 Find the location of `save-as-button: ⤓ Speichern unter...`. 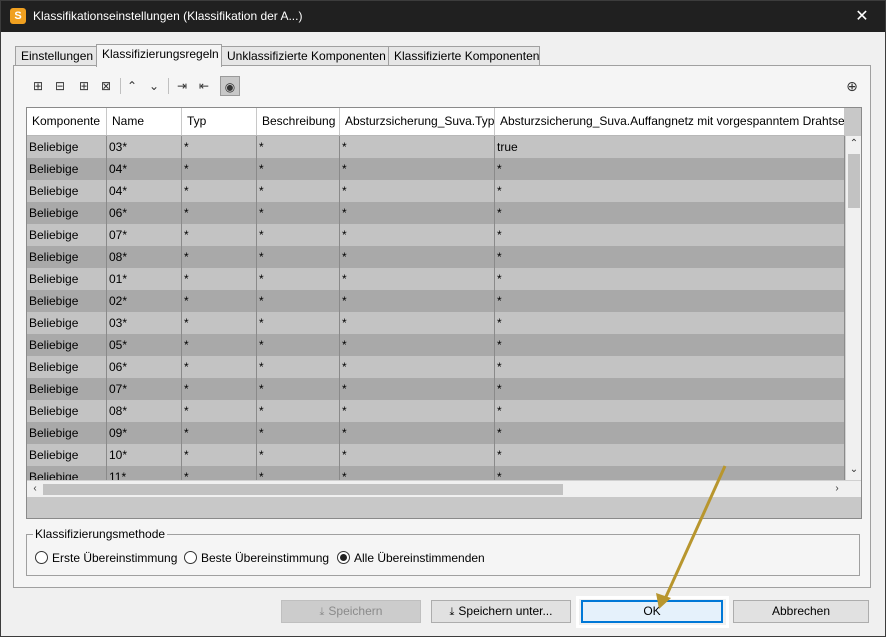

save-as-button: ⤓ Speichern unter... is located at coordinates (501, 611).